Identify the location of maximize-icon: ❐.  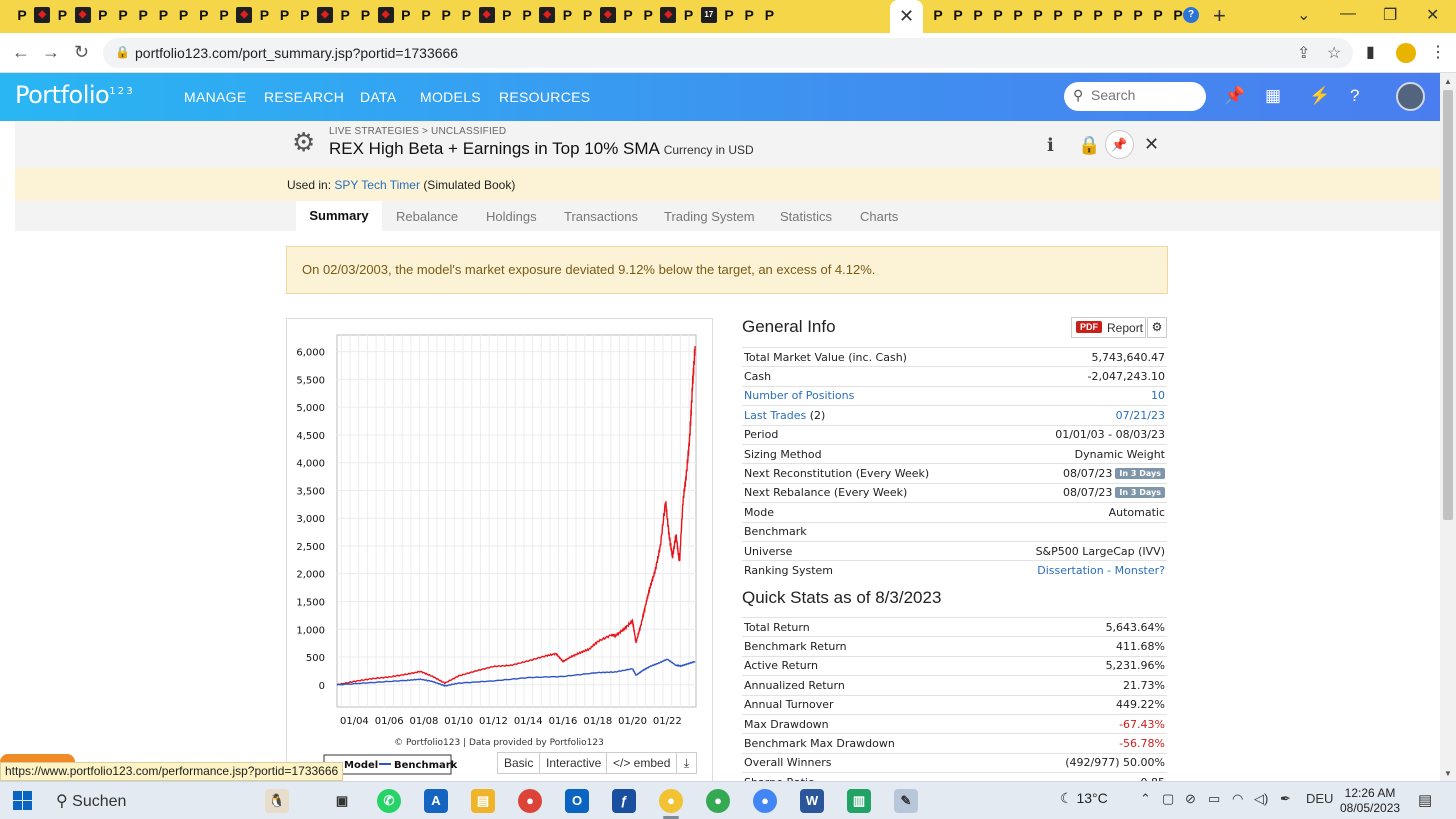
(1390, 15).